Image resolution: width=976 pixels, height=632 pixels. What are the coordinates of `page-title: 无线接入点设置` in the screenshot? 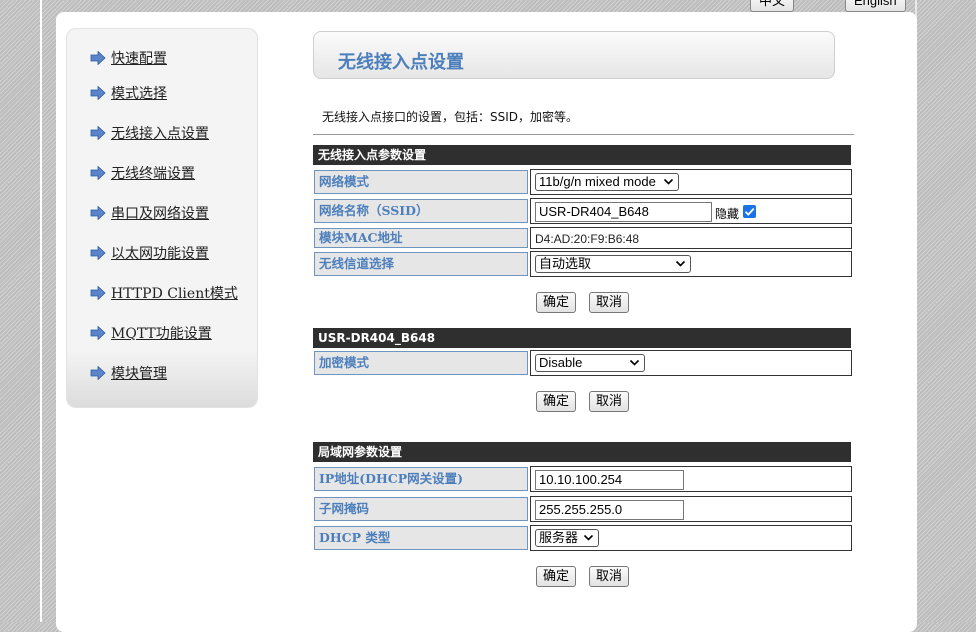 It's located at (401, 62).